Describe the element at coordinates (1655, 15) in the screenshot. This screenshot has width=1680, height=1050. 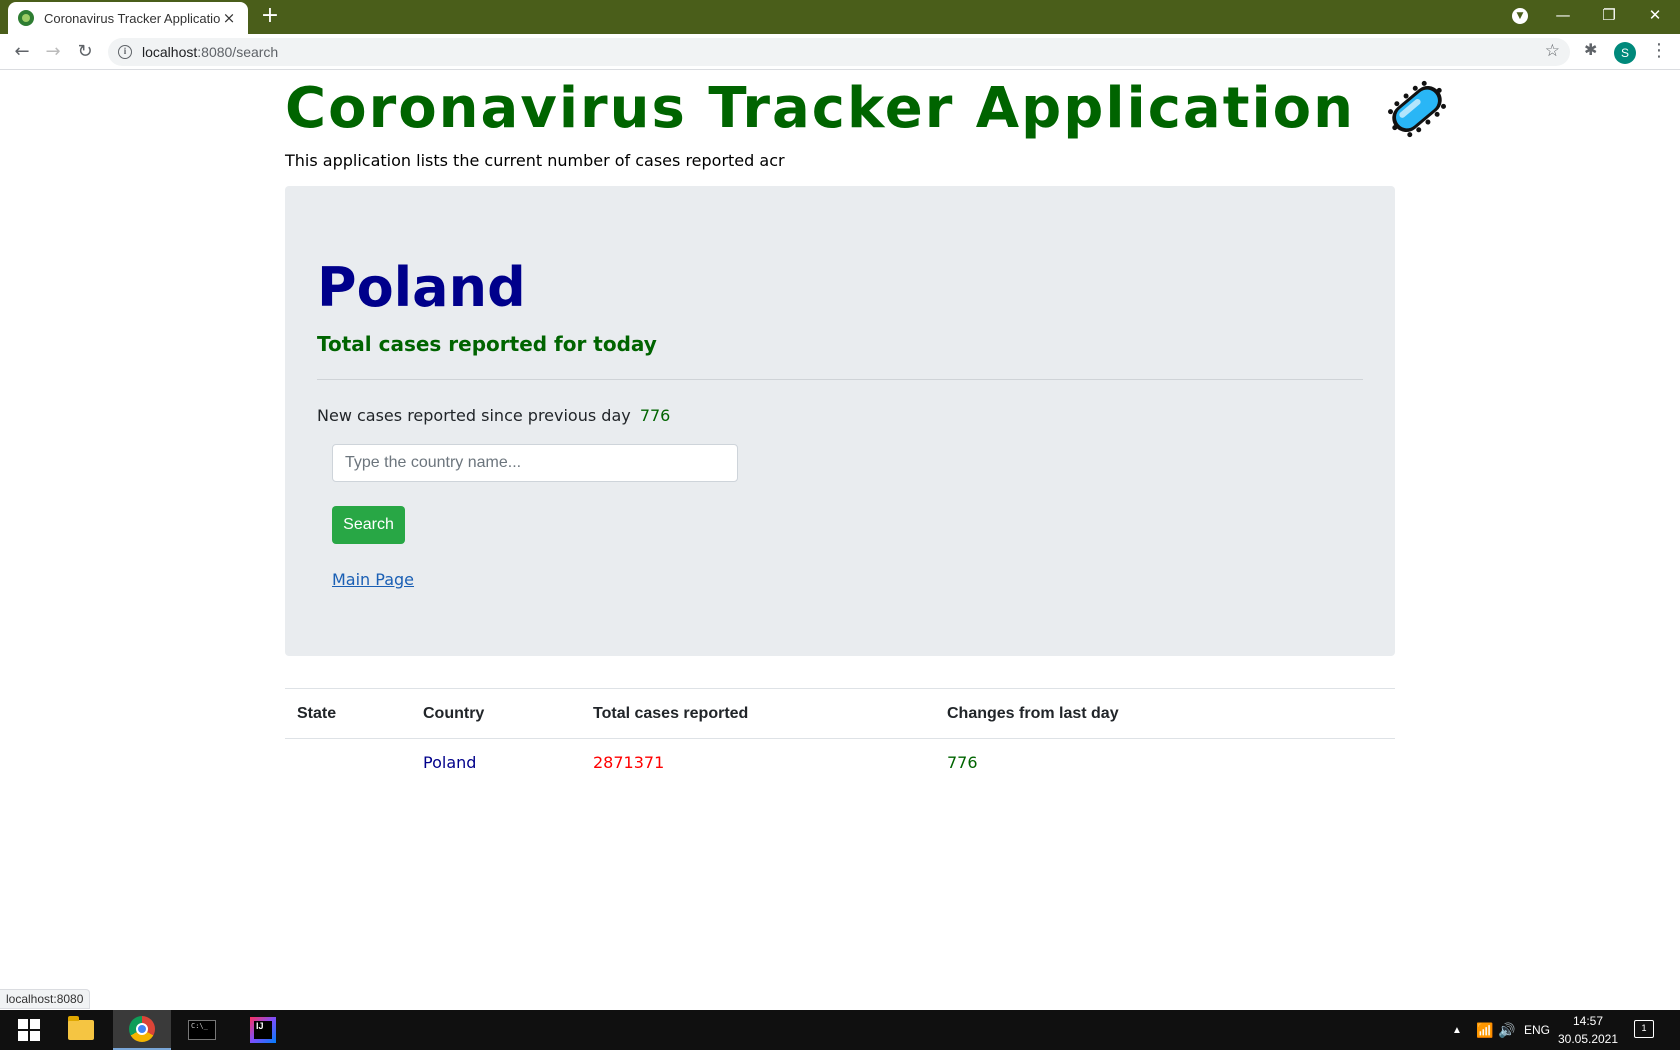
I see `window-close-icon: ✕` at that location.